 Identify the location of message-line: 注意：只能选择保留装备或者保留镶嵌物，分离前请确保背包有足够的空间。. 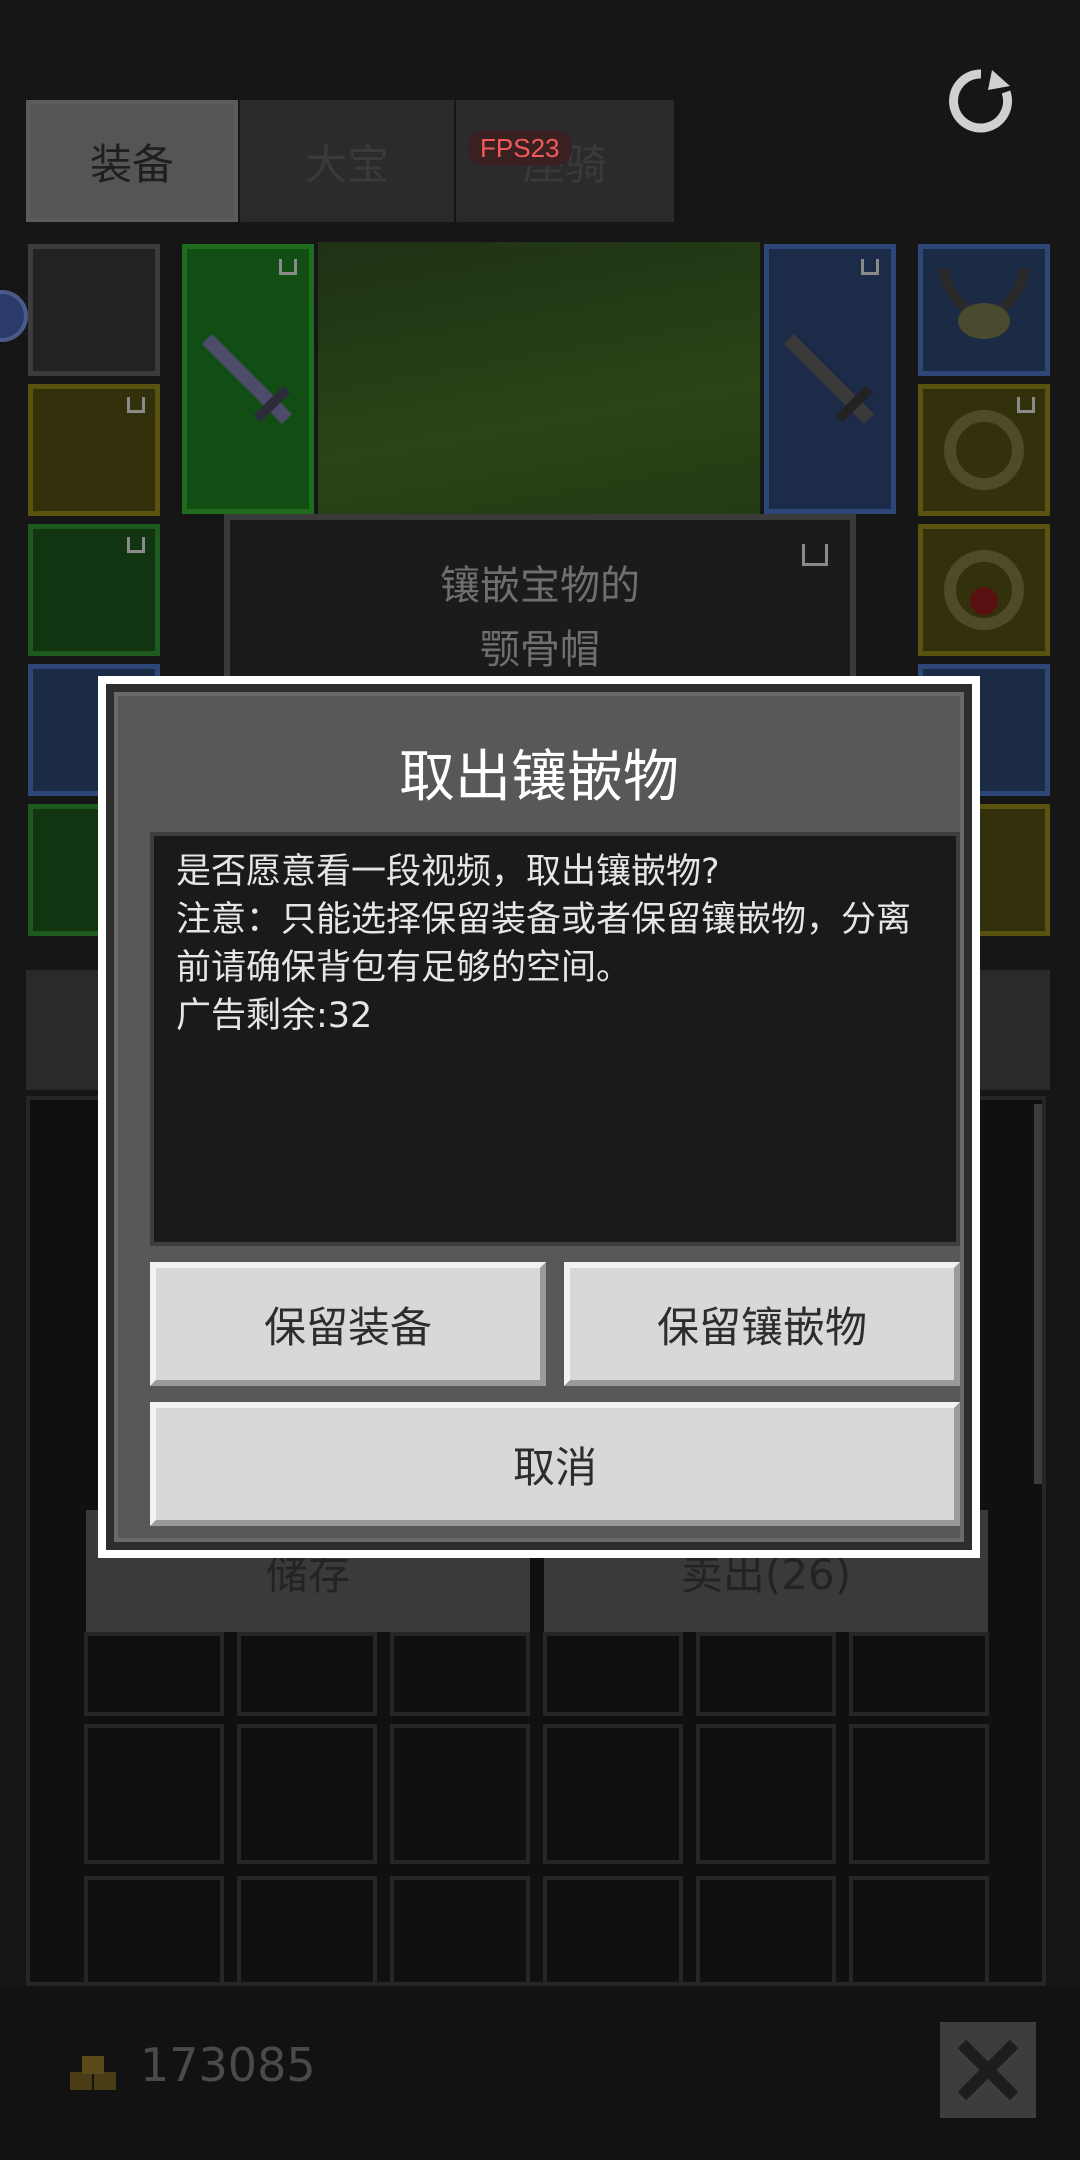
(544, 944).